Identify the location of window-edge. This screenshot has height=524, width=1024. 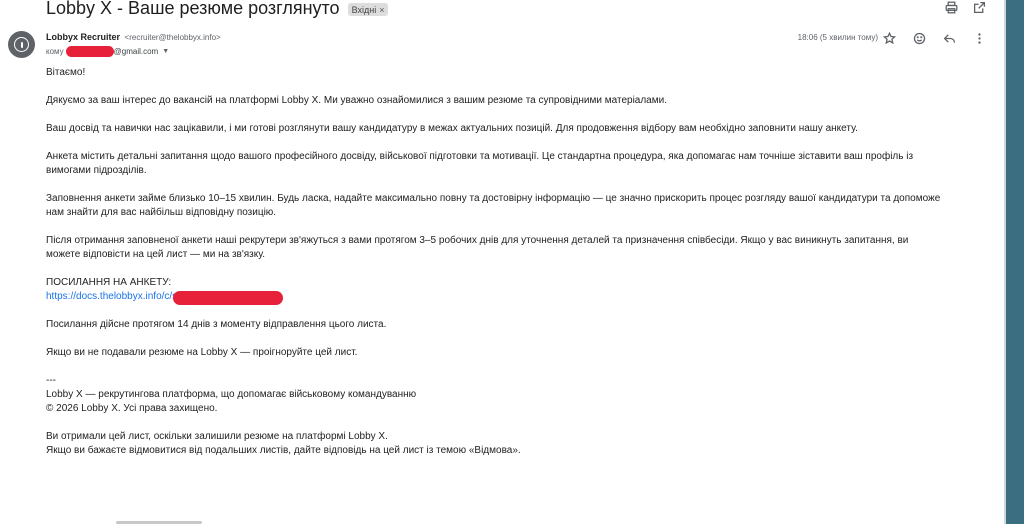
(1014, 262).